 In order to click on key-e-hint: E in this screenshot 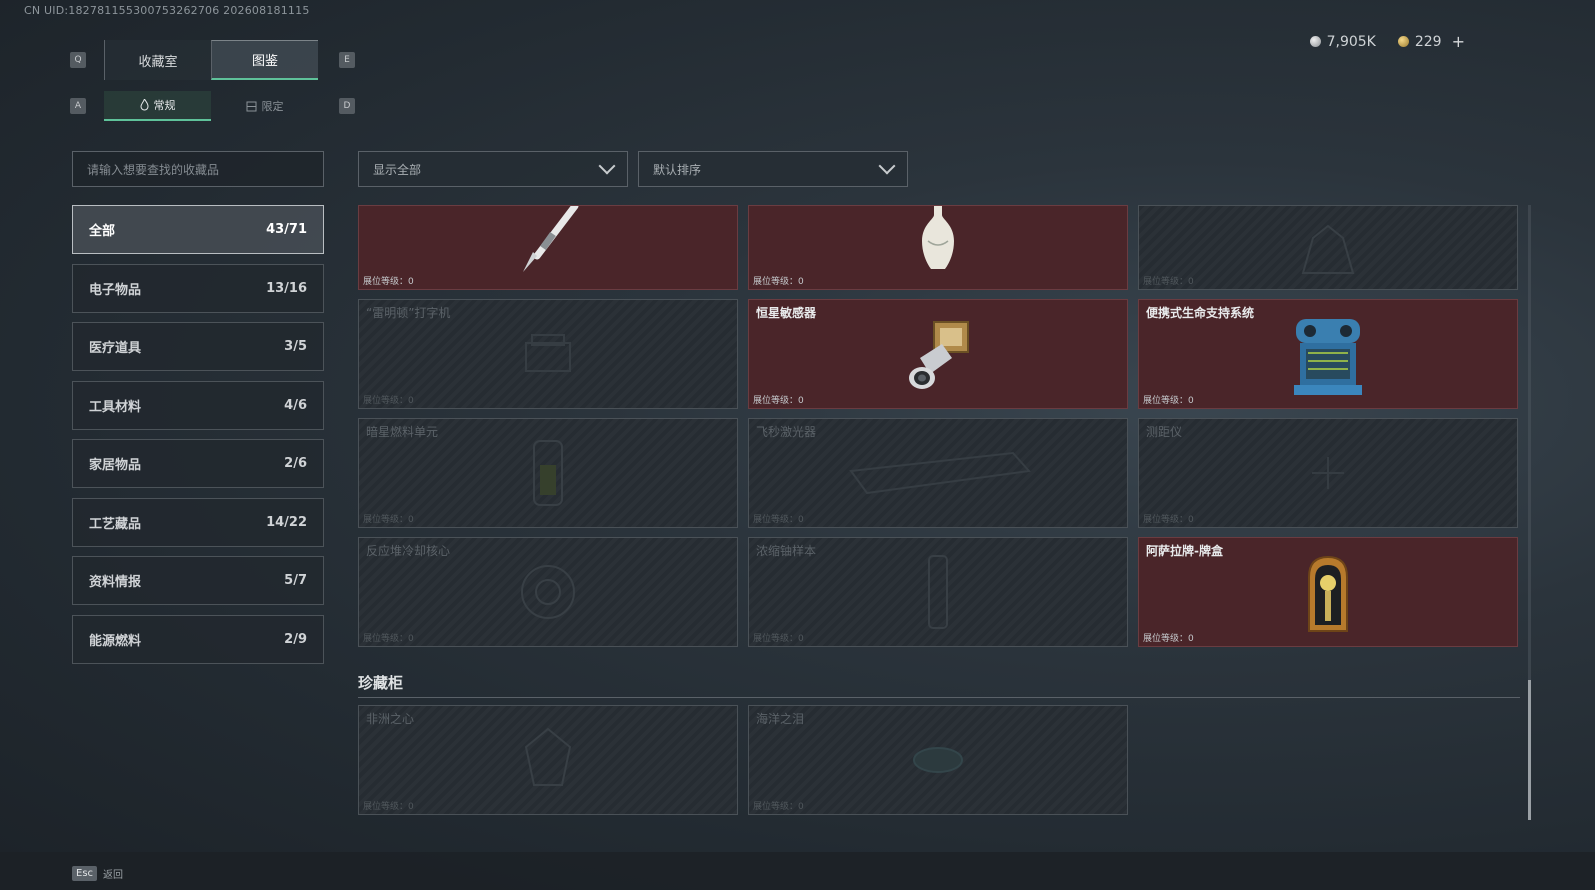, I will do `click(347, 60)`.